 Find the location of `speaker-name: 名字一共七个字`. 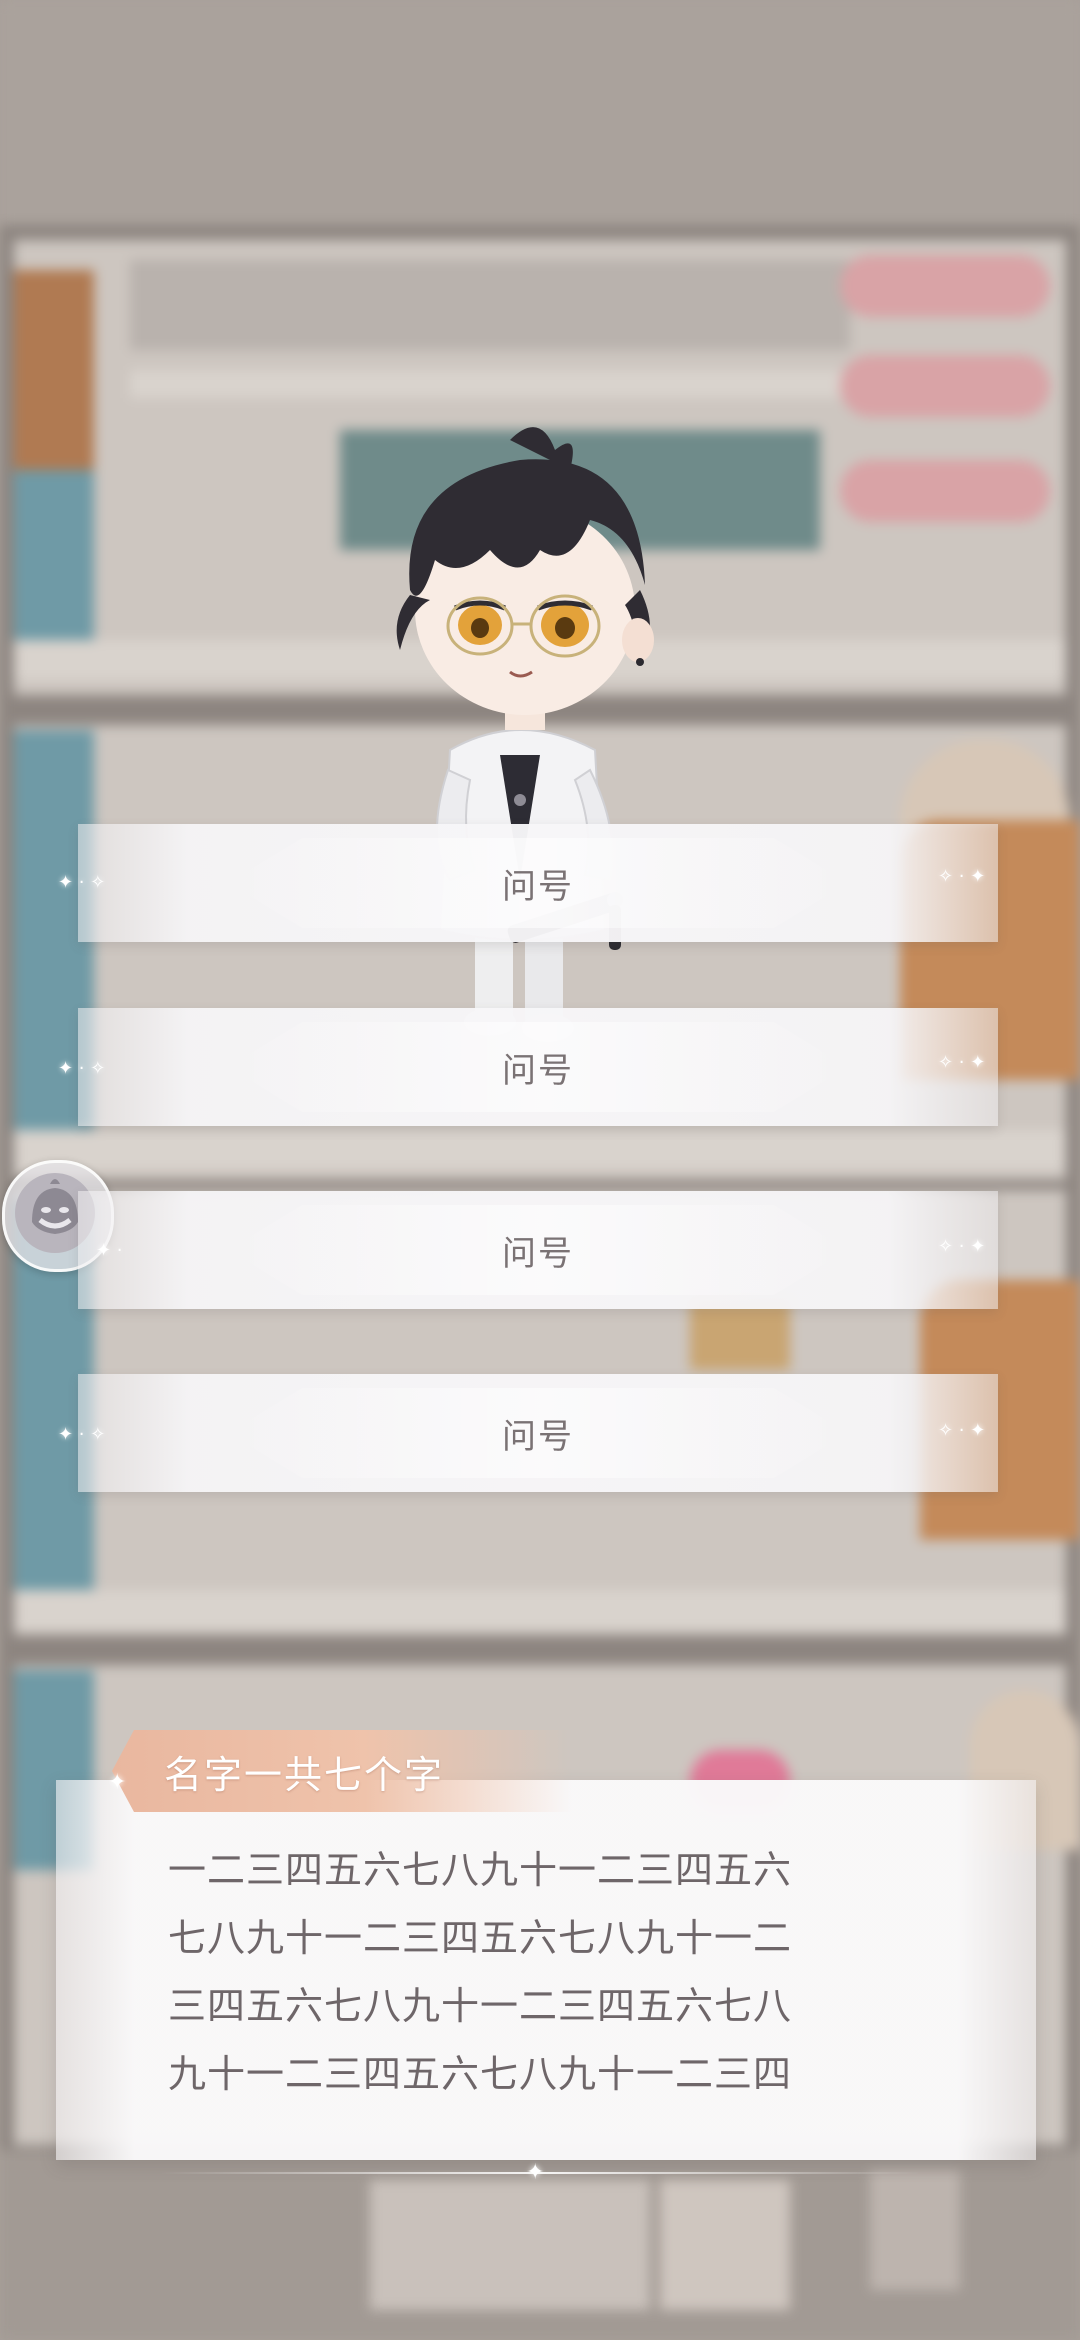

speaker-name: 名字一共七个字 is located at coordinates (304, 1774).